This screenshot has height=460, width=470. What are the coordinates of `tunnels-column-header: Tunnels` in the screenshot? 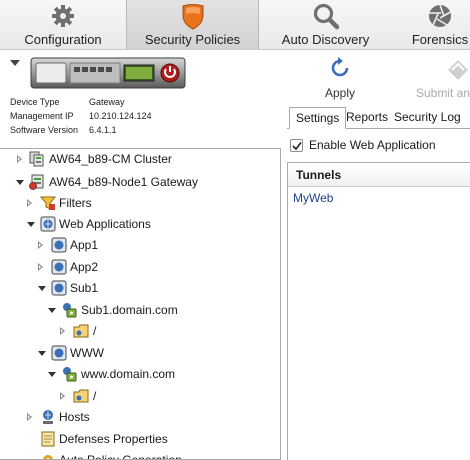 It's located at (379, 175).